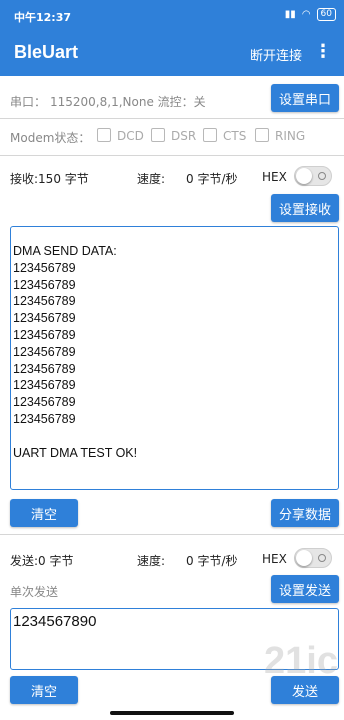  What do you see at coordinates (50, 138) in the screenshot?
I see `modem-label: Modem状态：` at bounding box center [50, 138].